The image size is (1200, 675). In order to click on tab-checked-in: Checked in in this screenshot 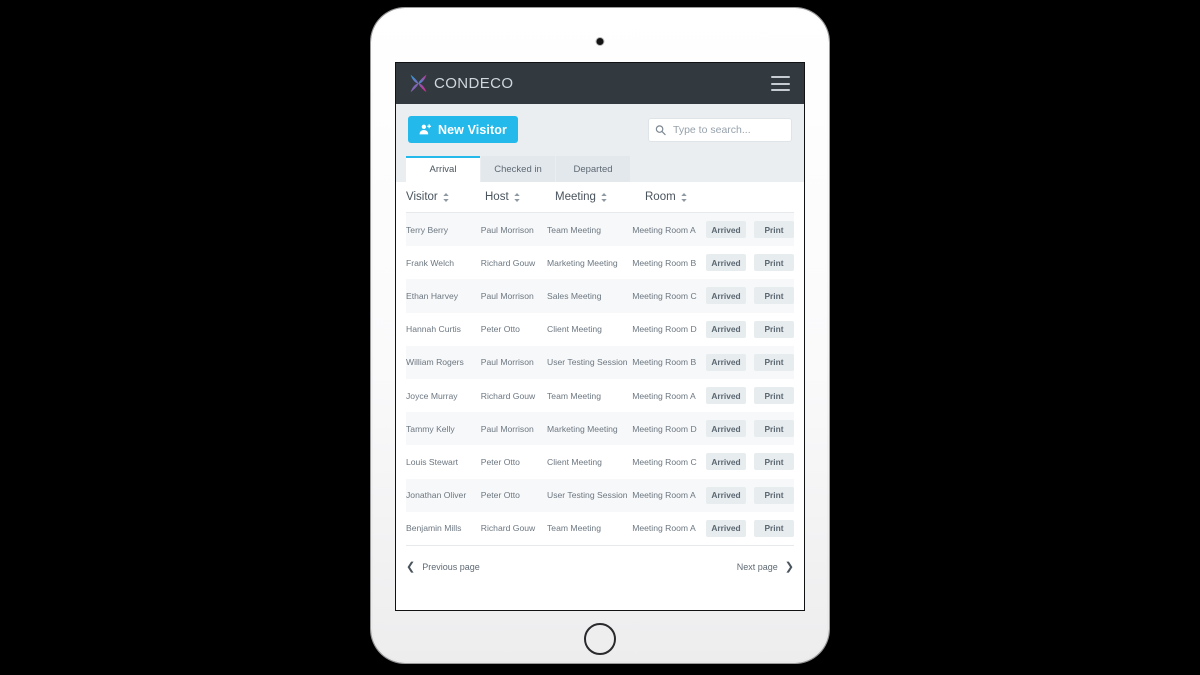, I will do `click(518, 169)`.